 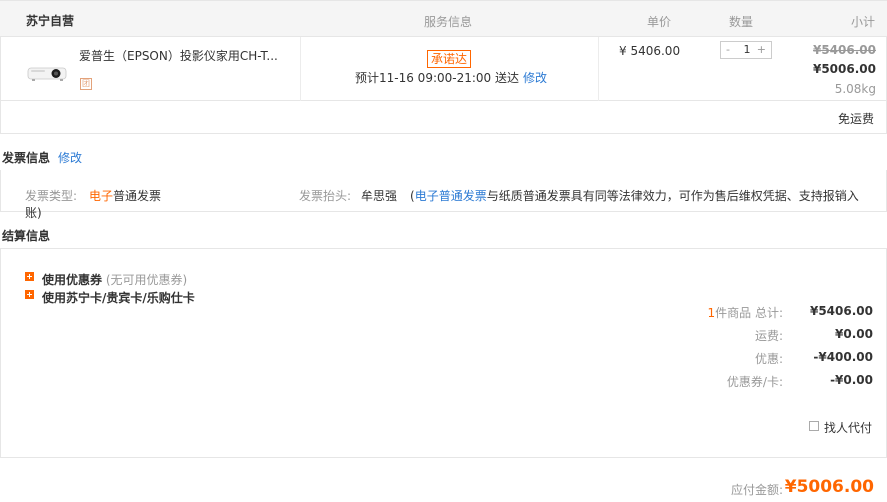 What do you see at coordinates (443, 117) in the screenshot?
I see `shipping-row: 免运费` at bounding box center [443, 117].